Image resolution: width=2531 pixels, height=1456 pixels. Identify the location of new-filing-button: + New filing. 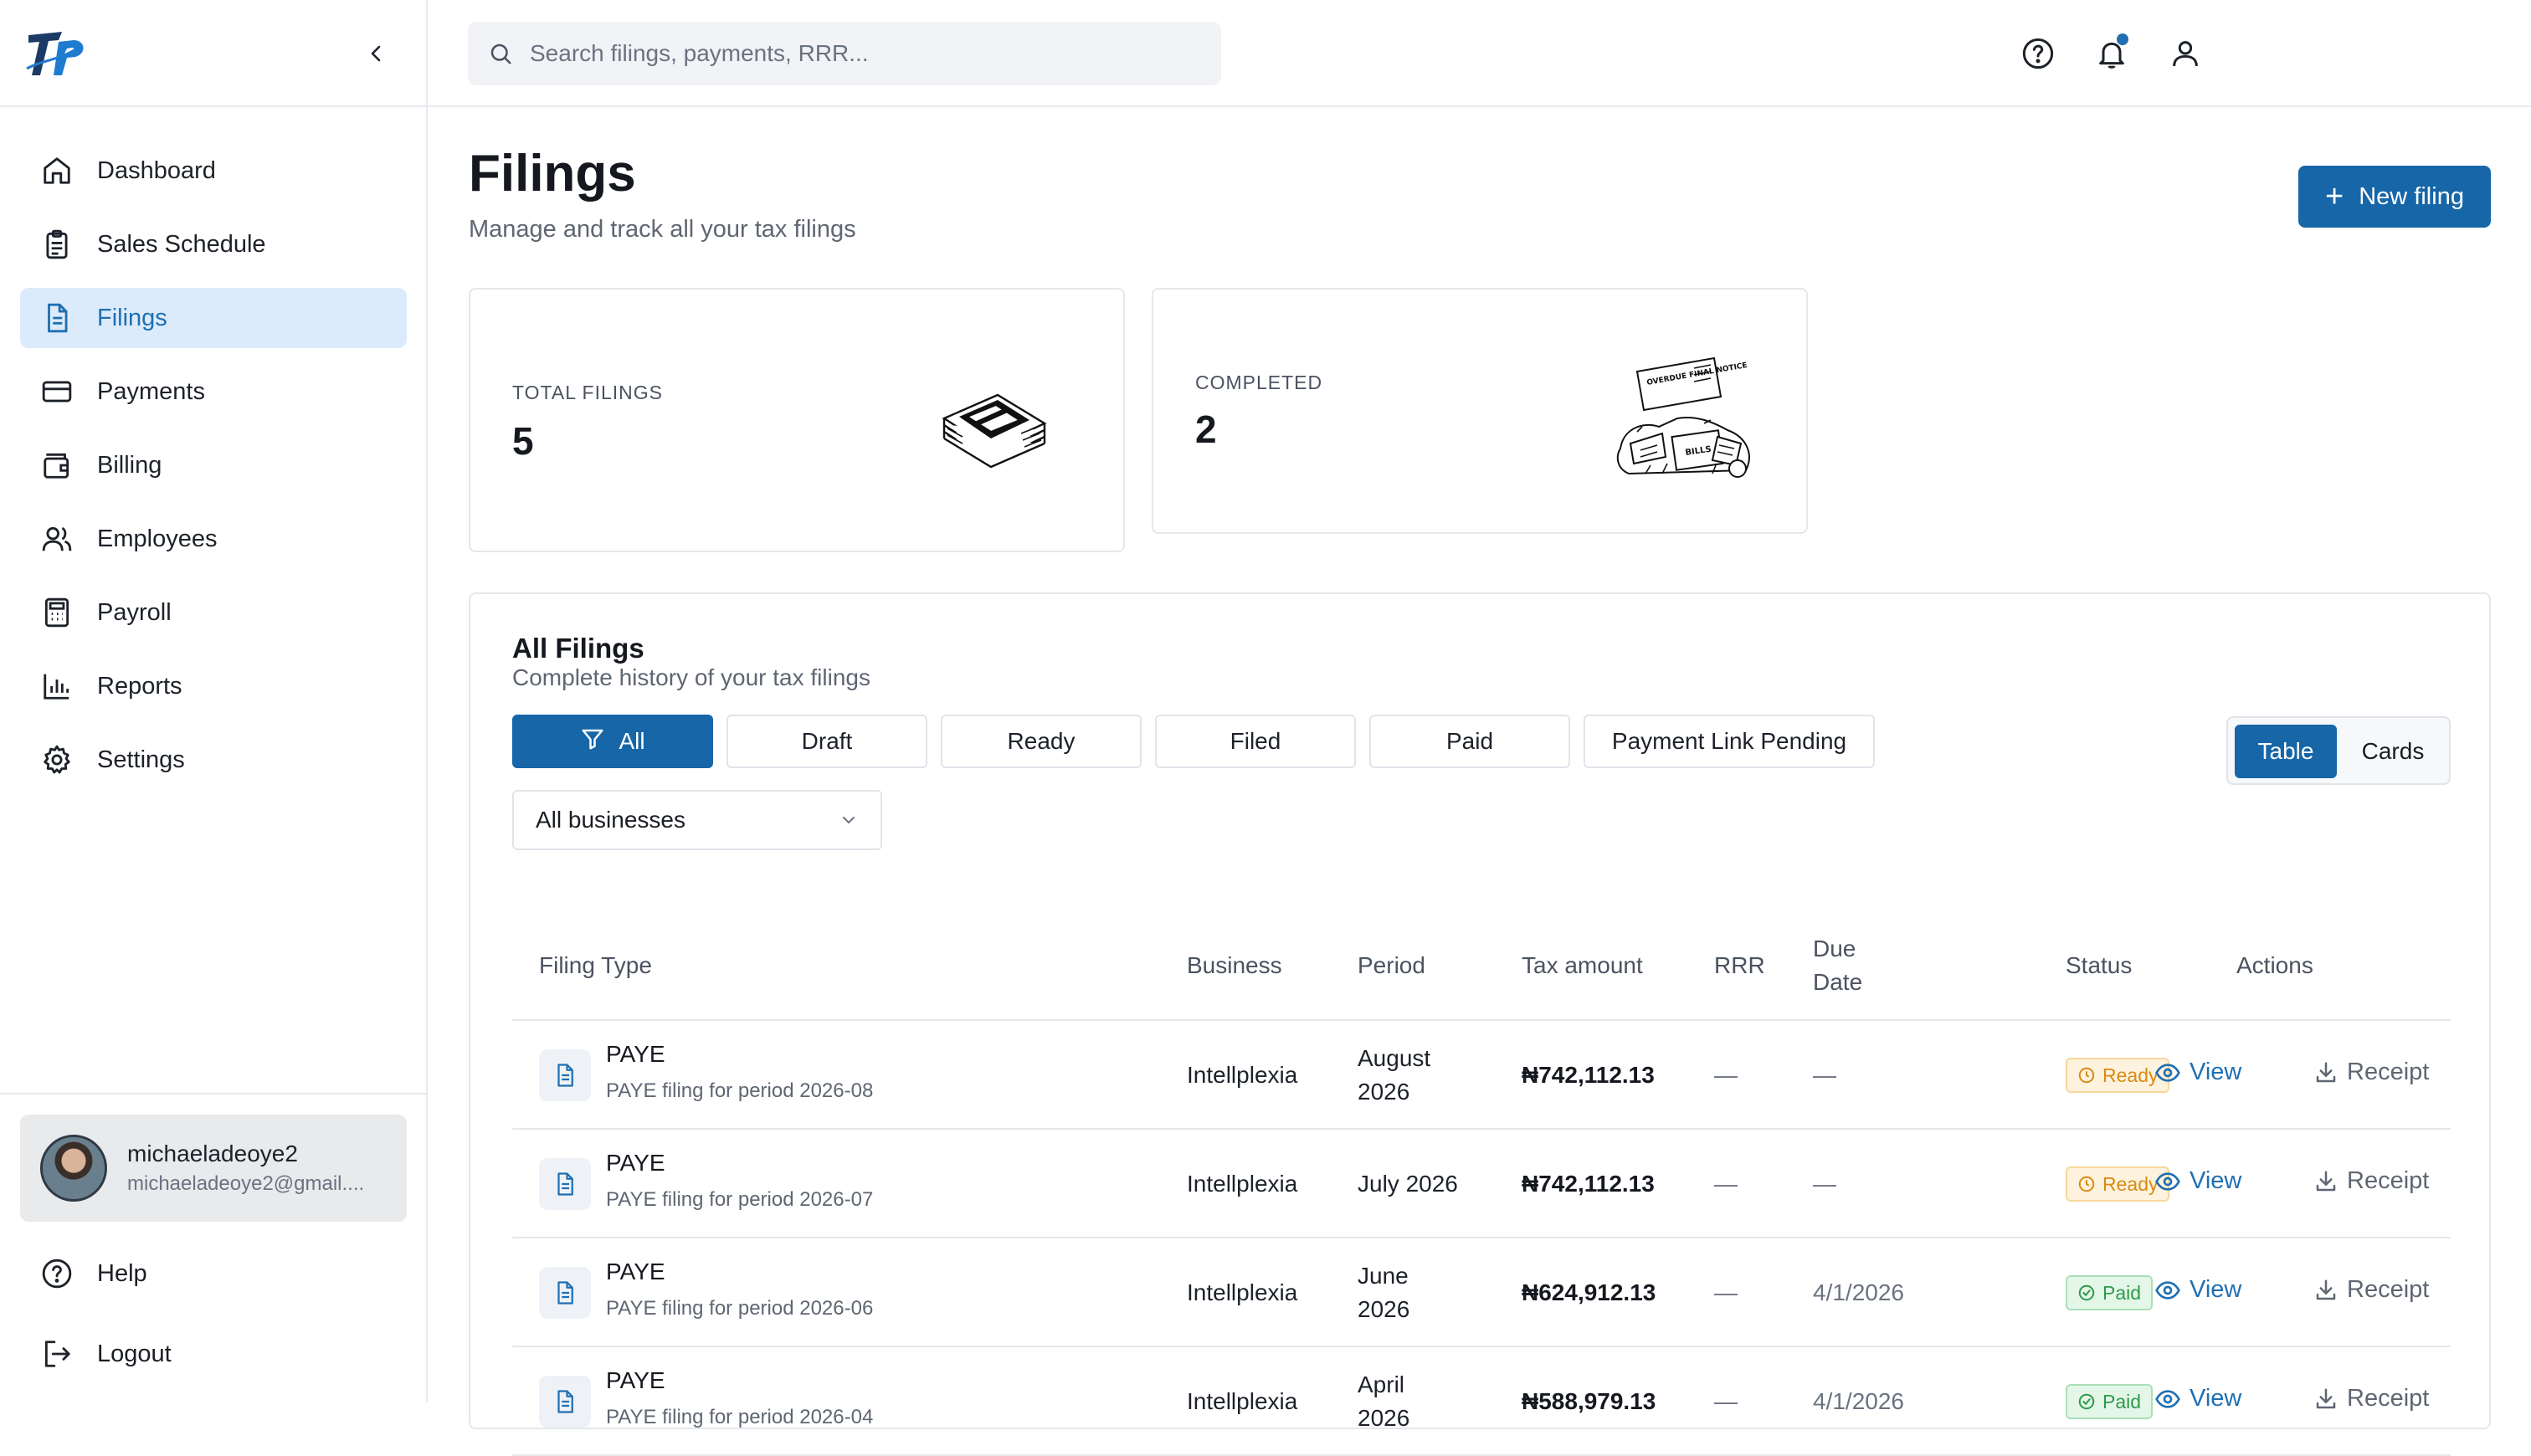
(2394, 197).